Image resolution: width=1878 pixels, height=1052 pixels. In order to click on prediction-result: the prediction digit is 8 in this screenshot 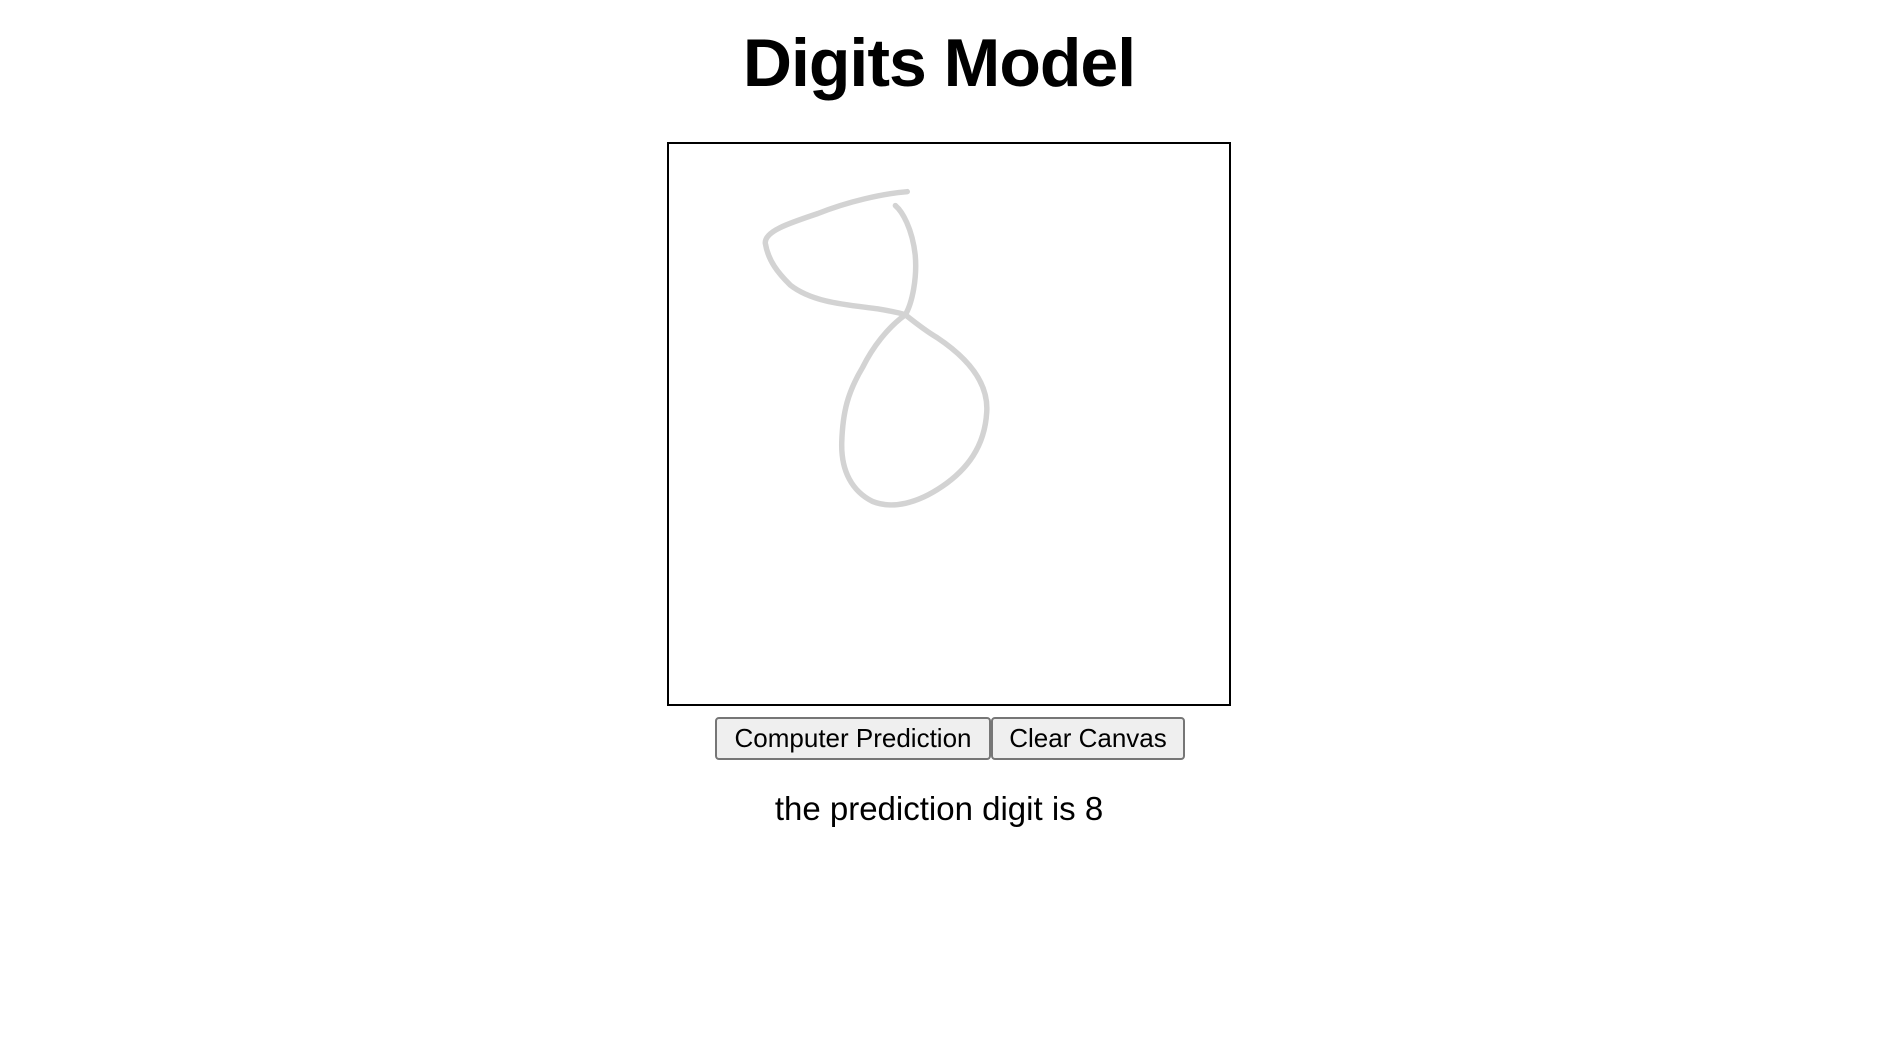, I will do `click(939, 808)`.